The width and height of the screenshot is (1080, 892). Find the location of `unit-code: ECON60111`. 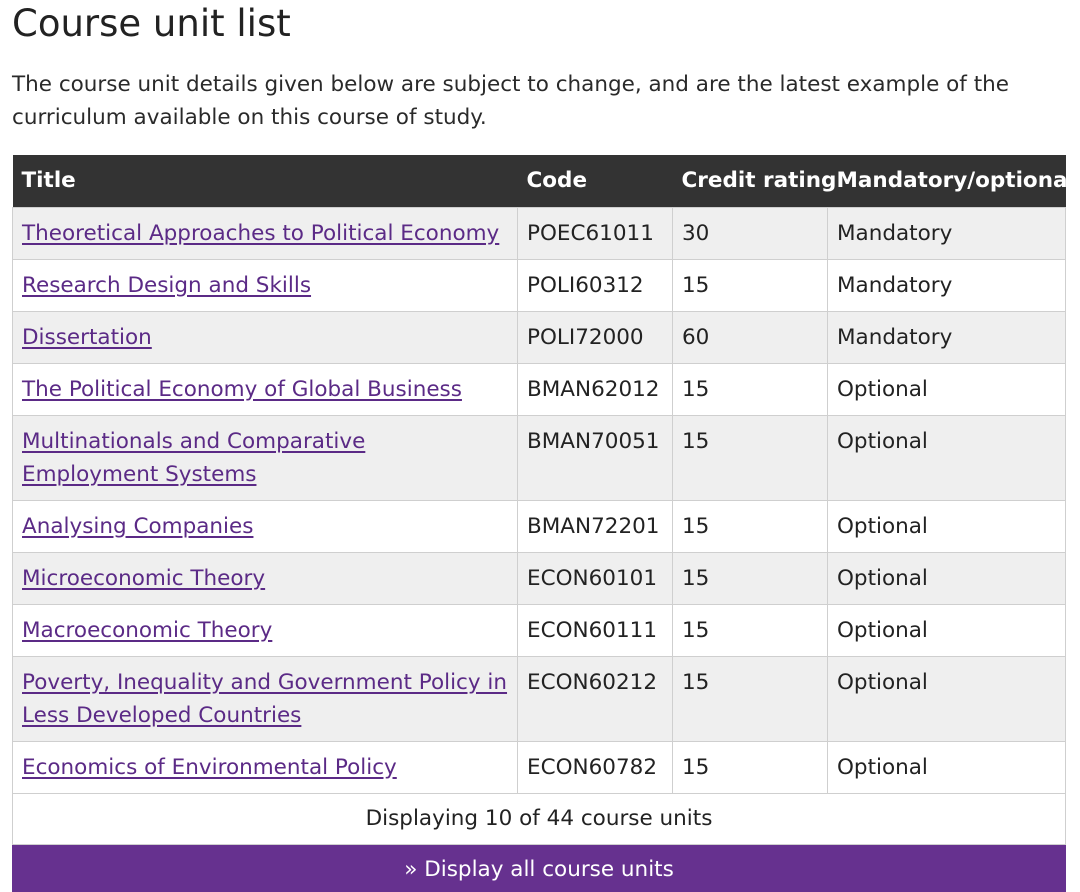

unit-code: ECON60111 is located at coordinates (595, 630).